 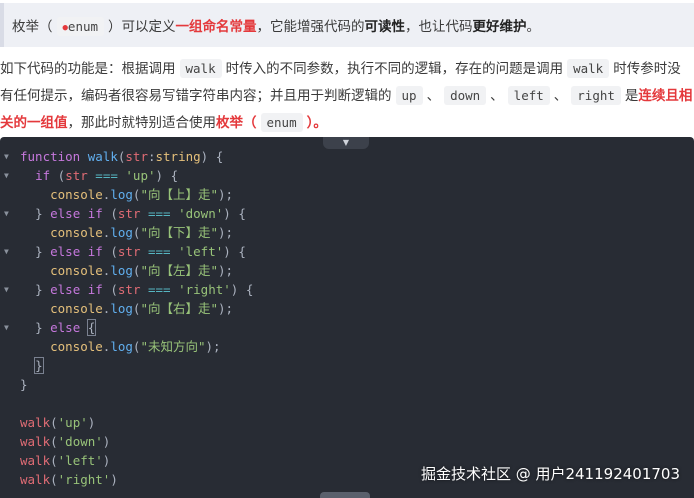 I want to click on tip-bold-readability: 可读性, so click(x=385, y=27).